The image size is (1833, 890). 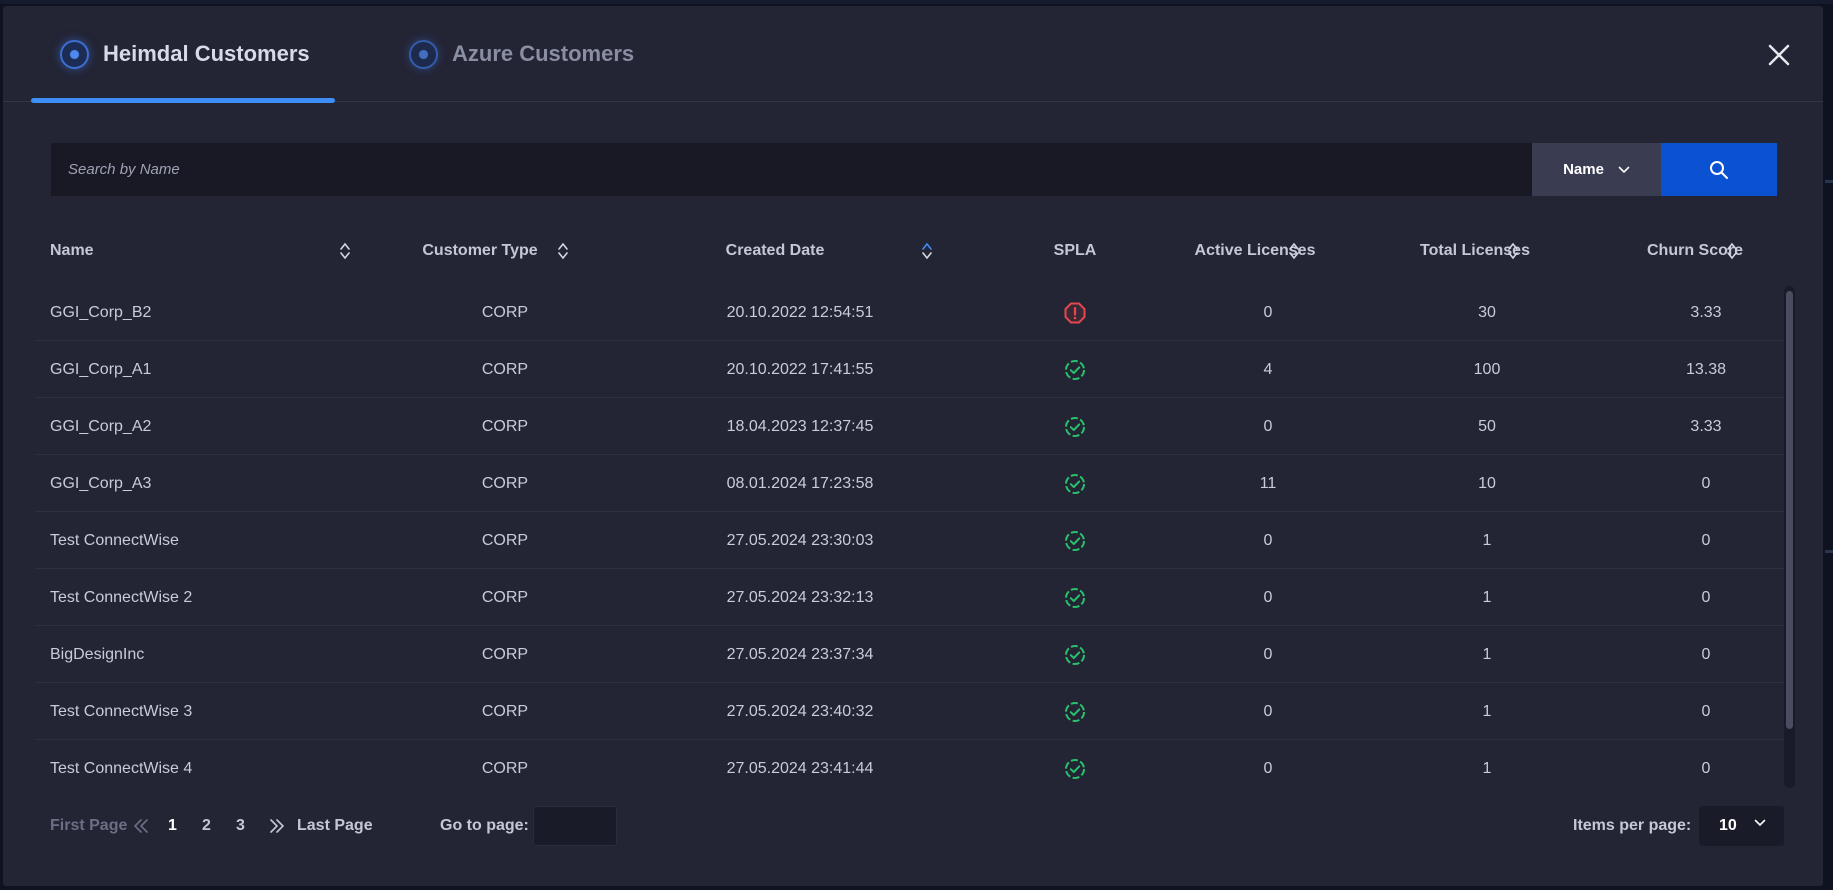 I want to click on next-page-button, so click(x=277, y=826).